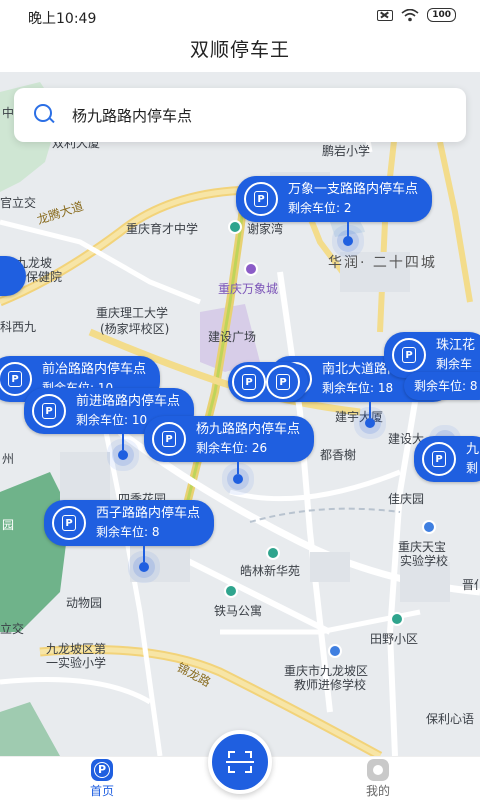 Image resolution: width=480 pixels, height=800 pixels. What do you see at coordinates (385, 15) in the screenshot?
I see `no-sim-icon` at bounding box center [385, 15].